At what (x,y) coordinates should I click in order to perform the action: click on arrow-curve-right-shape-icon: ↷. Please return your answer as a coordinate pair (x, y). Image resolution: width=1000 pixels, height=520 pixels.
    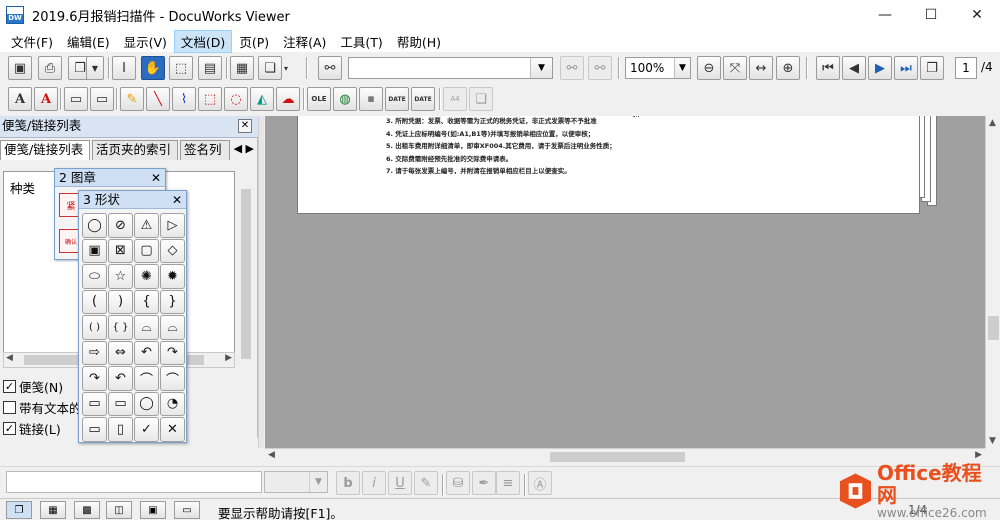
    Looking at the image, I should click on (172, 352).